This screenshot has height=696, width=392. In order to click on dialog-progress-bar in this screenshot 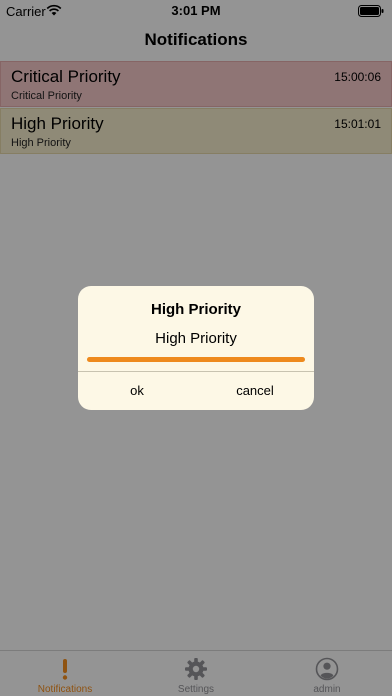, I will do `click(196, 359)`.